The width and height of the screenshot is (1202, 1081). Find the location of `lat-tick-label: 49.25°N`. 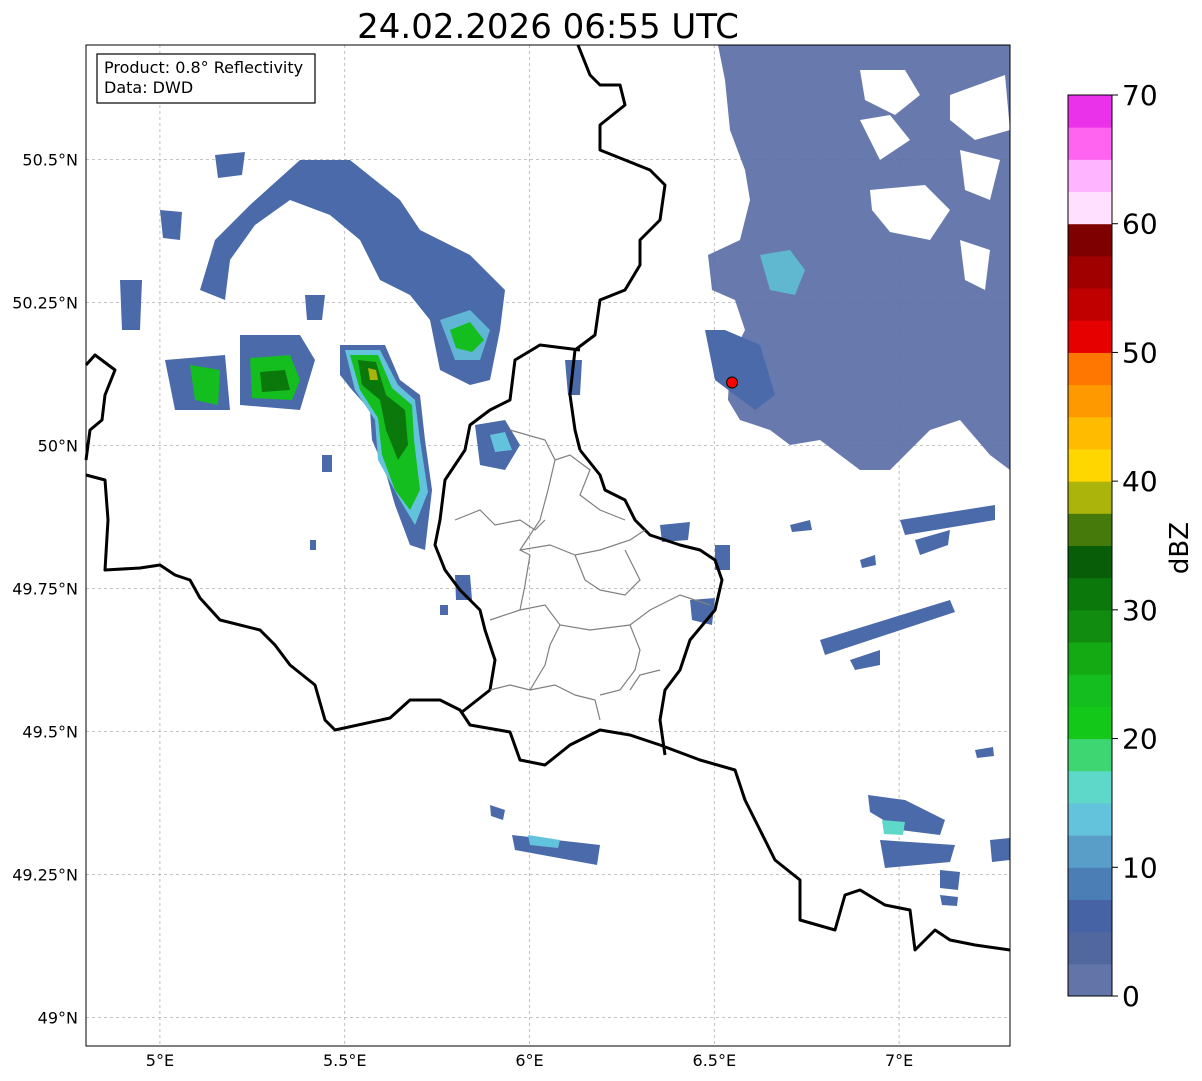

lat-tick-label: 49.25°N is located at coordinates (45, 874).